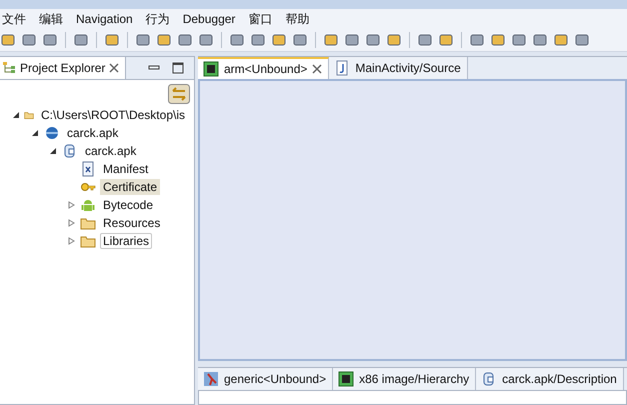  What do you see at coordinates (342, 68) in the screenshot?
I see `source-file-icon` at bounding box center [342, 68].